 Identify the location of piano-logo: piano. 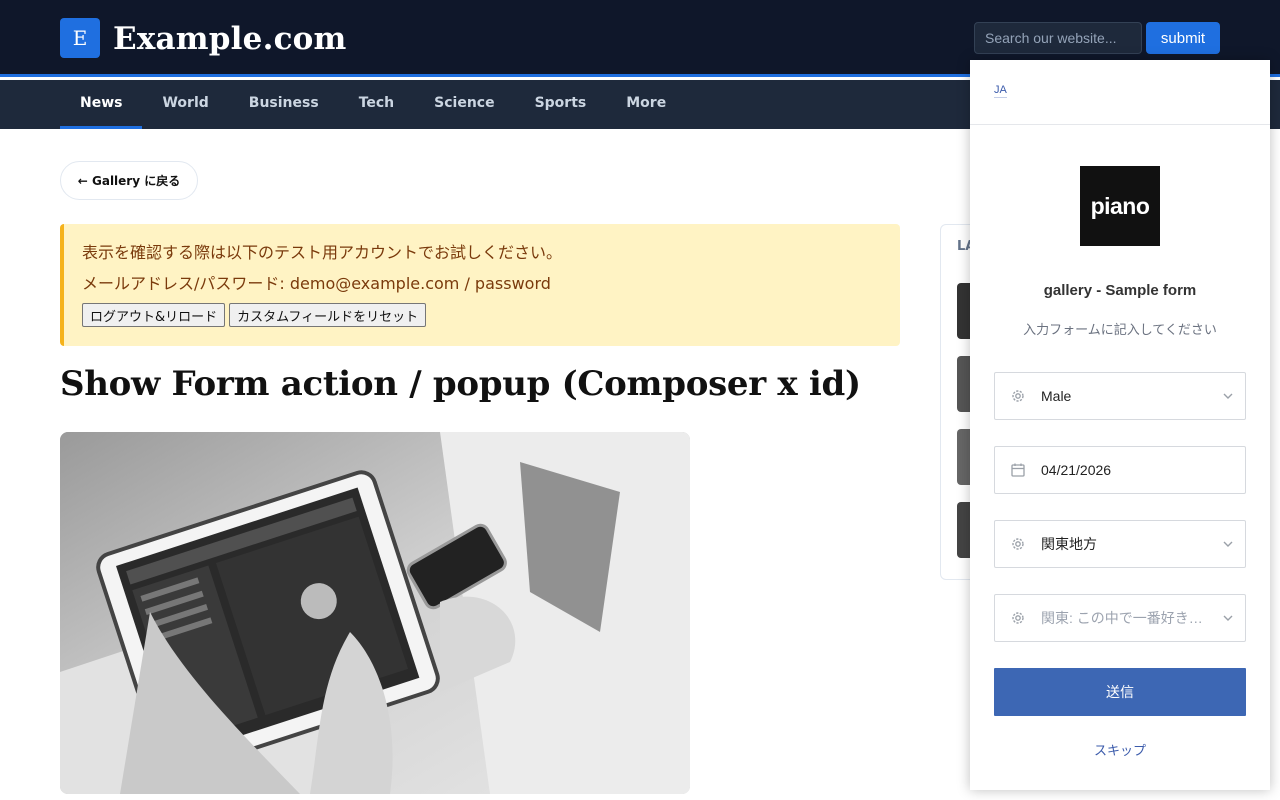
(1120, 206).